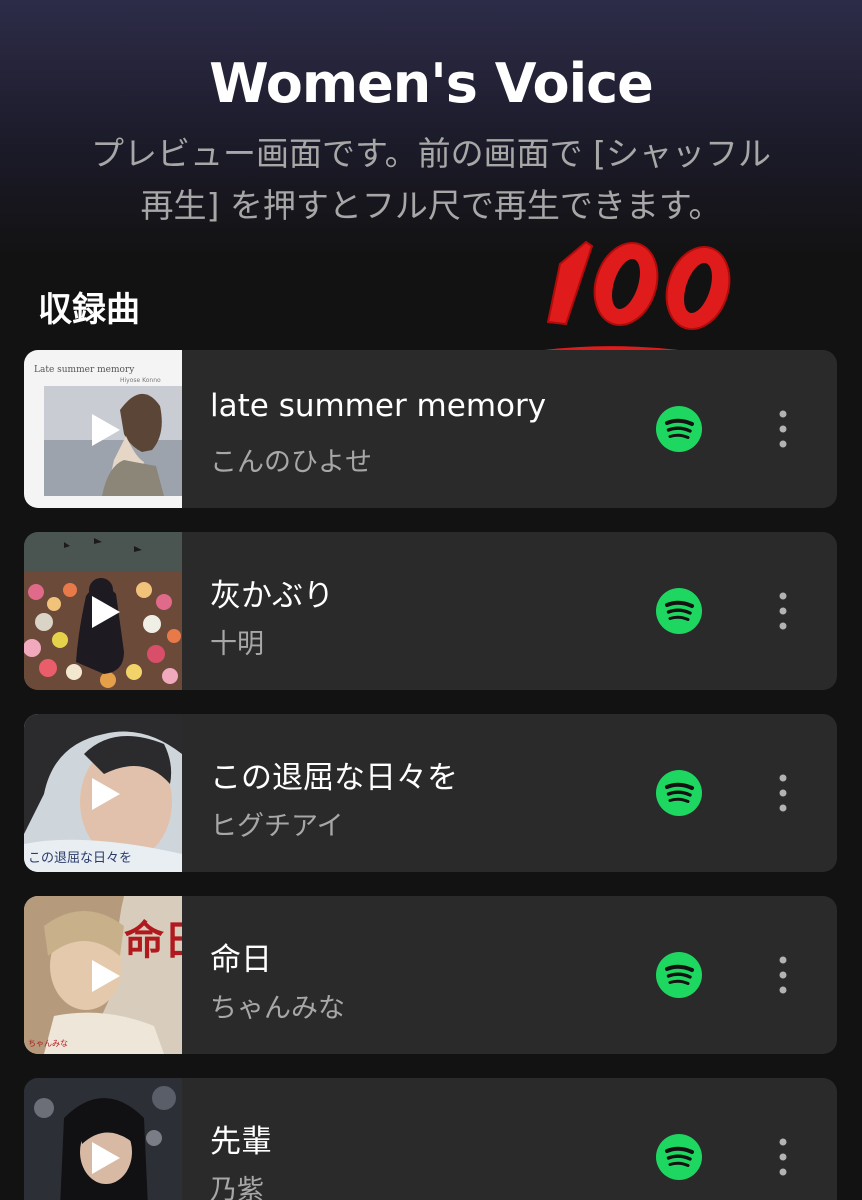 This screenshot has width=862, height=1200. Describe the element at coordinates (80, 858) in the screenshot. I see `cover-text: この退屈な日々を` at that location.